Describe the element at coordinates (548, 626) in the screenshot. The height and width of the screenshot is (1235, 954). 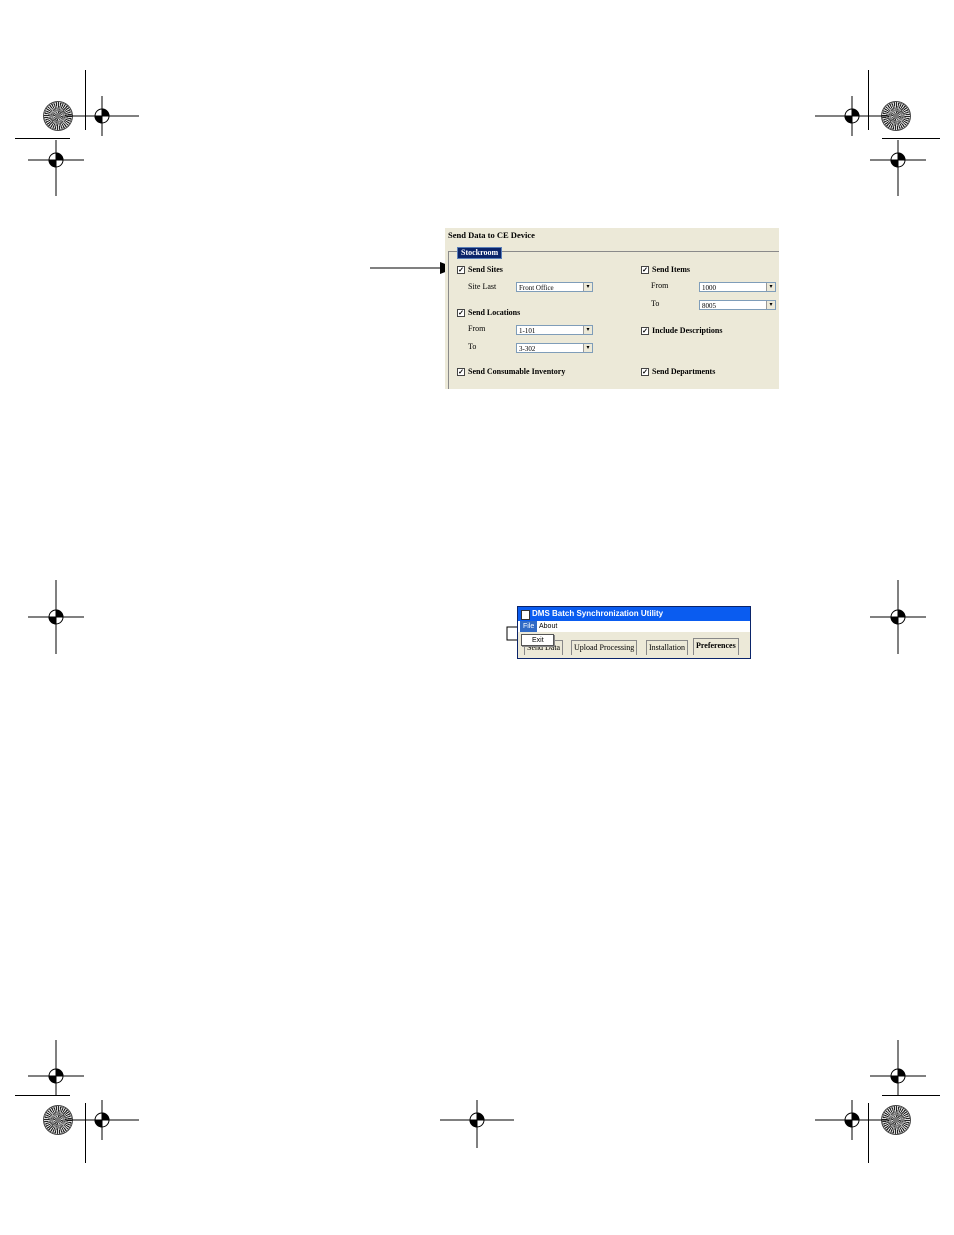
I see `menu-about: About` at that location.